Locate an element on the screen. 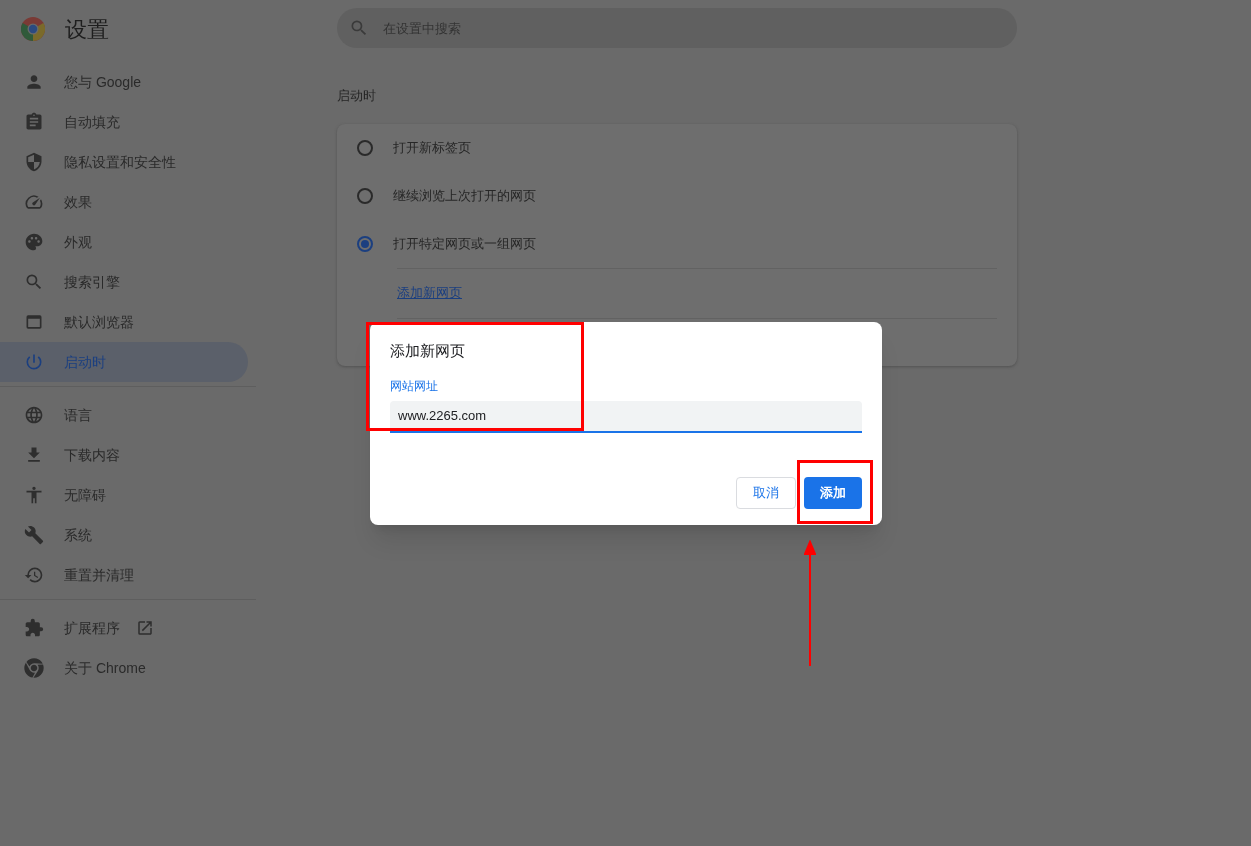 Image resolution: width=1251 pixels, height=846 pixels. globe-icon is located at coordinates (34, 415).